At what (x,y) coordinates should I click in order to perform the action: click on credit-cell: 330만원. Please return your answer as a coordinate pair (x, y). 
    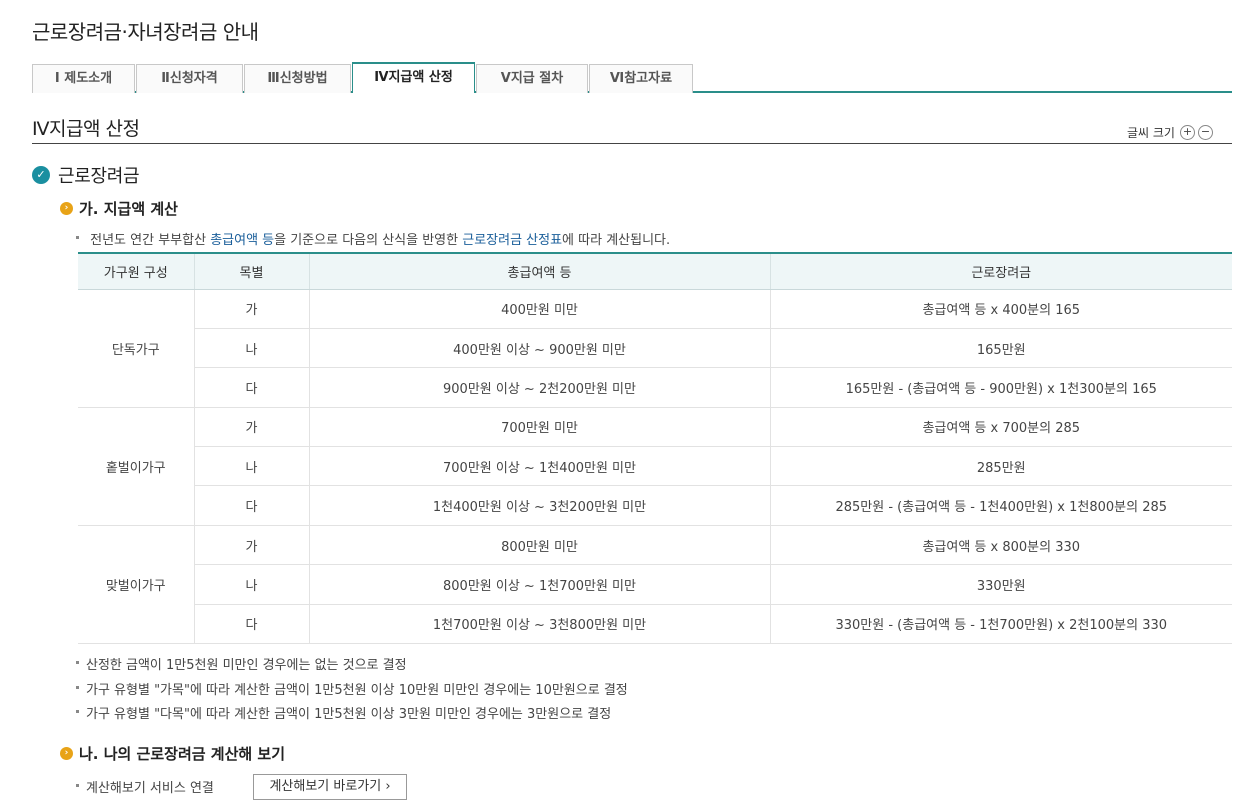
    Looking at the image, I should click on (1001, 584).